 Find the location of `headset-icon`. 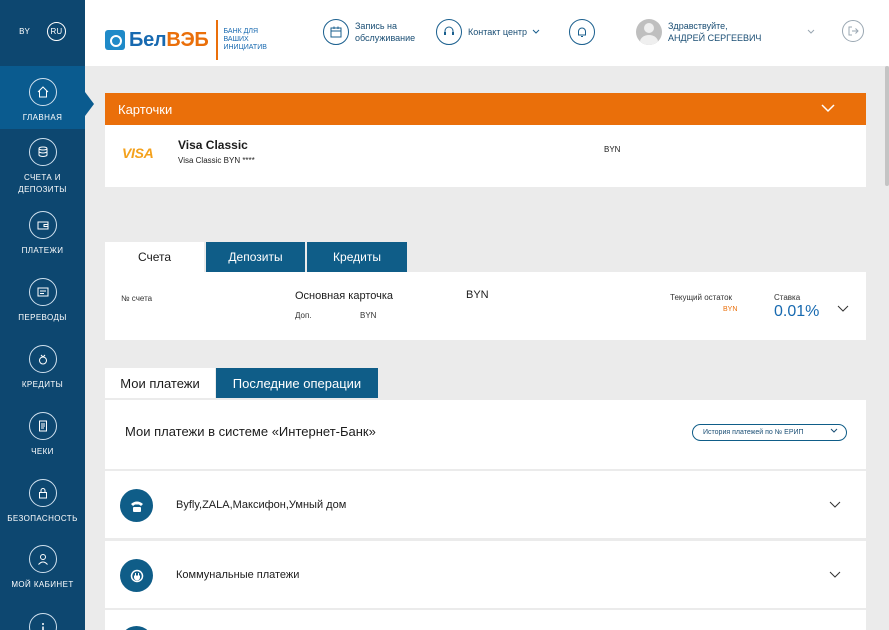

headset-icon is located at coordinates (449, 32).